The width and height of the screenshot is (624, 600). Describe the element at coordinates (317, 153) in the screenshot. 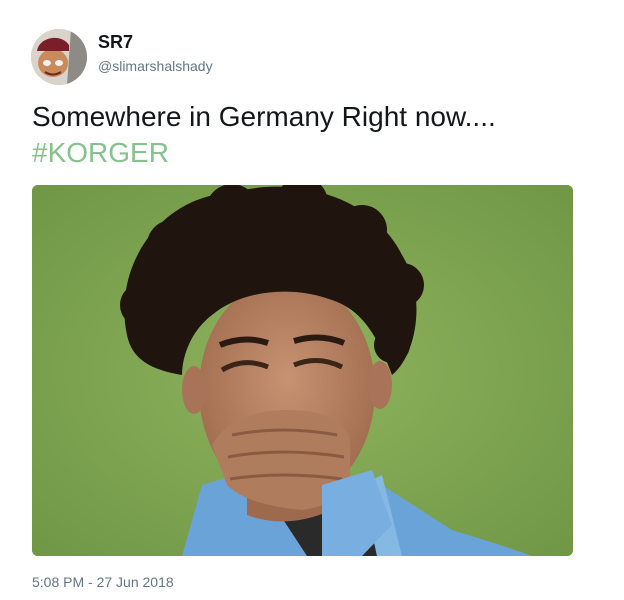

I see `hashtag-link: #KORGER` at that location.